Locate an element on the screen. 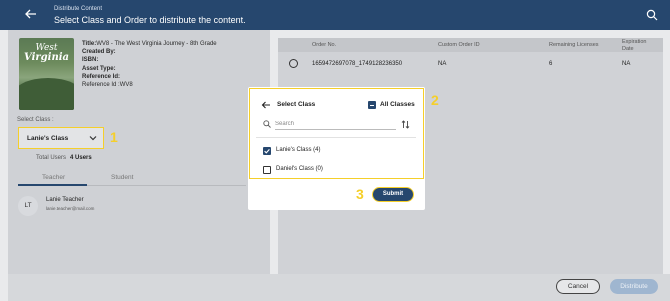 This screenshot has width=670, height=301. cover-logo-line2: Virginia is located at coordinates (46, 57).